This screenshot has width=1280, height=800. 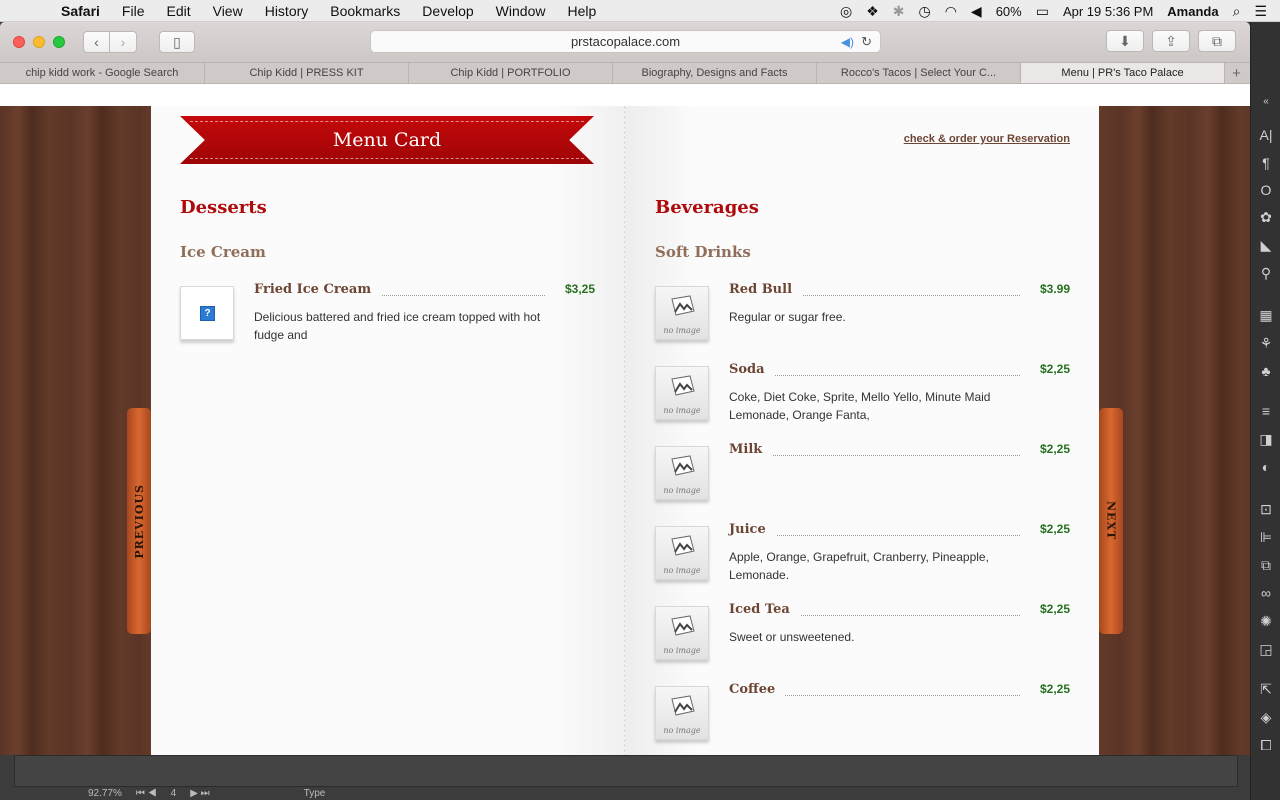 What do you see at coordinates (447, 11) in the screenshot?
I see `menu-develop: Develop` at bounding box center [447, 11].